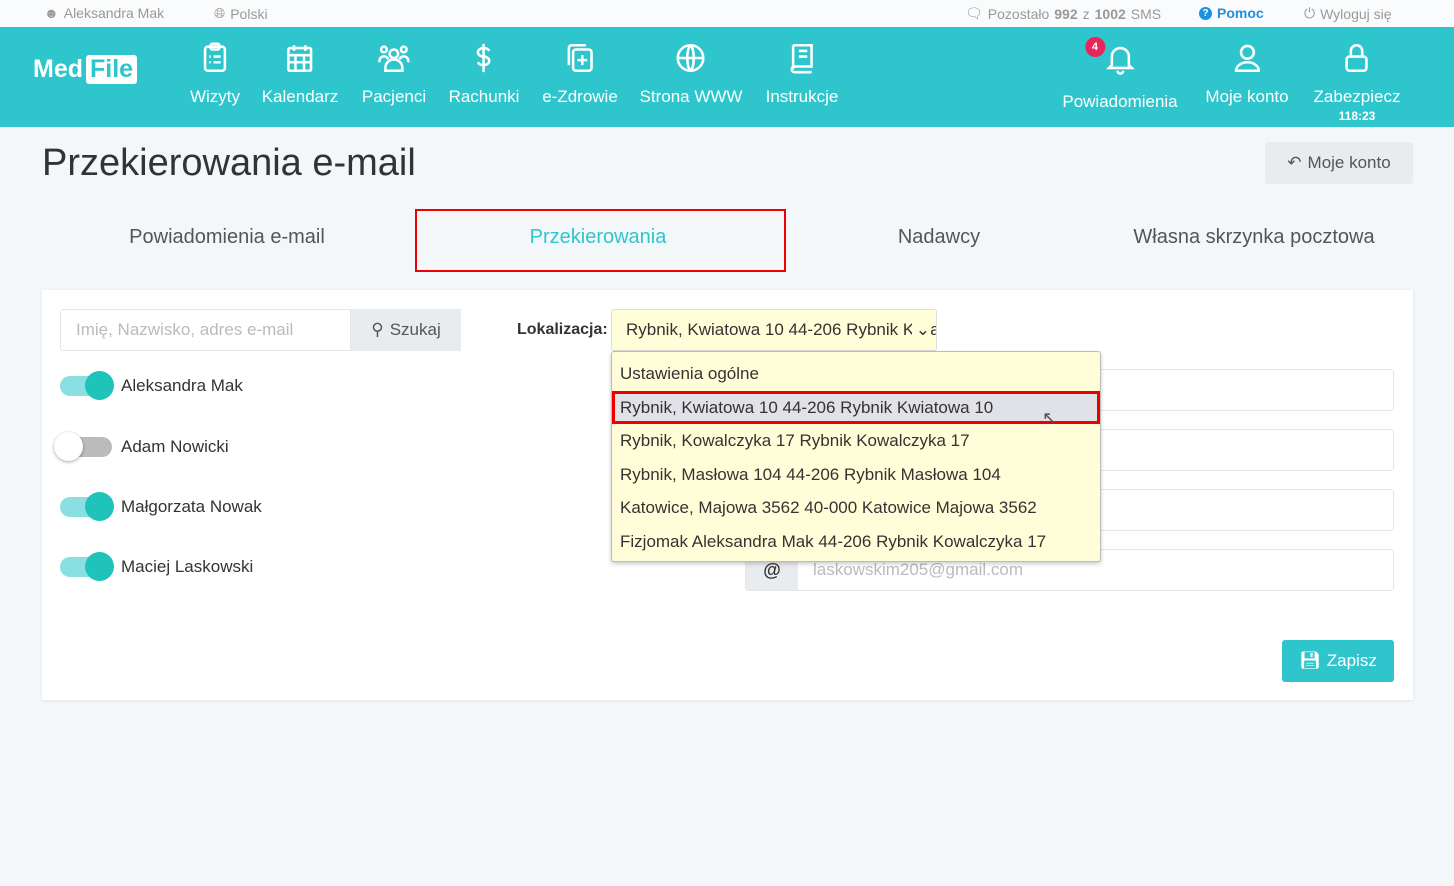 This screenshot has height=886, width=1454. Describe the element at coordinates (939, 237) in the screenshot. I see `tab-senders: Nadawcy` at that location.